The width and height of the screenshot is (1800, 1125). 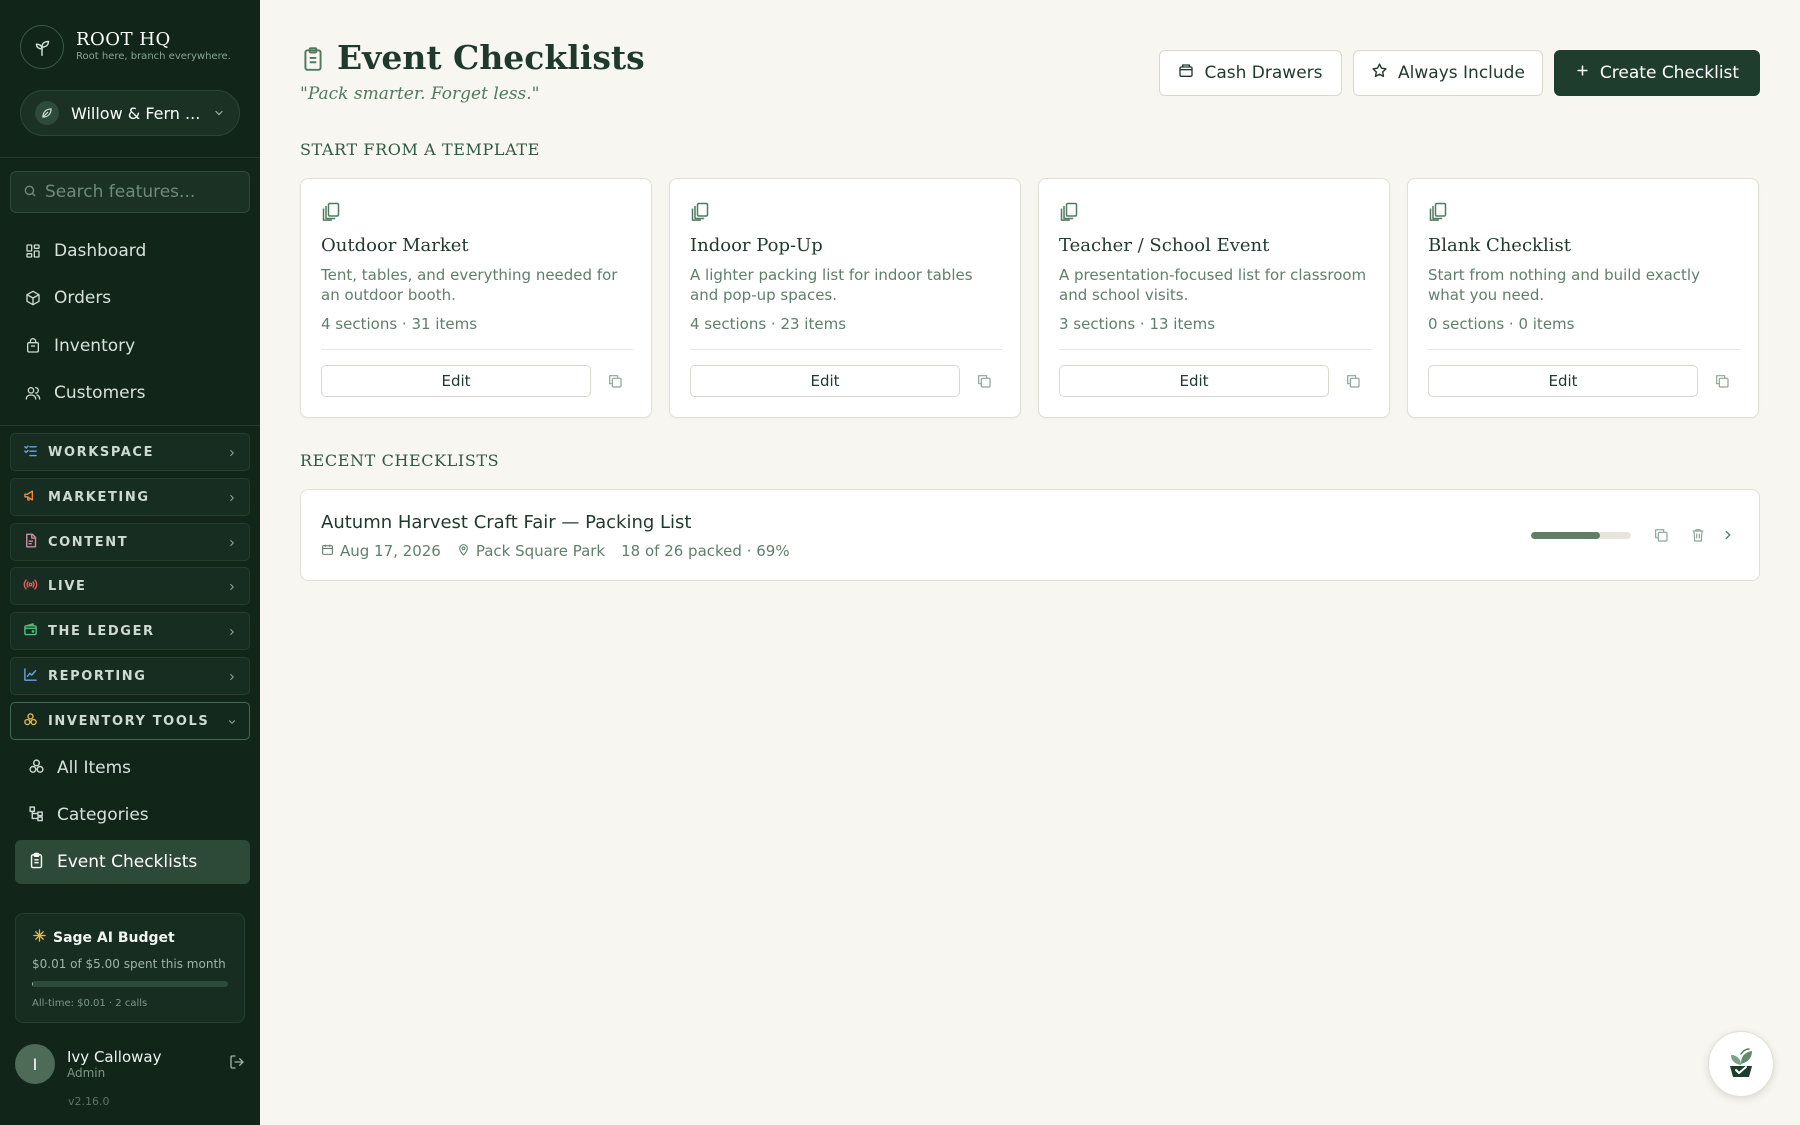 I want to click on brand-tagline: Root here, branch everywhere., so click(x=153, y=56).